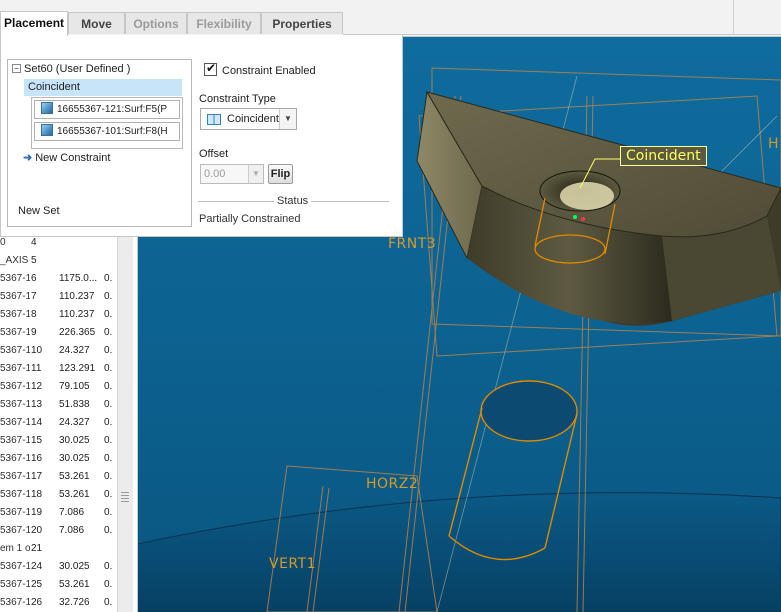 The image size is (781, 612). What do you see at coordinates (37, 494) in the screenshot?
I see `table-cell: 18` at bounding box center [37, 494].